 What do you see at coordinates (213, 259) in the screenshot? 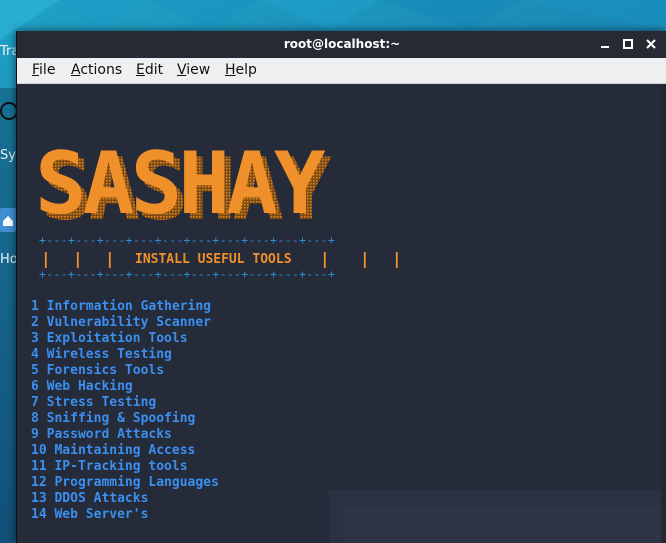
I see `box-title: INSTALL USEFUL TOOLS` at bounding box center [213, 259].